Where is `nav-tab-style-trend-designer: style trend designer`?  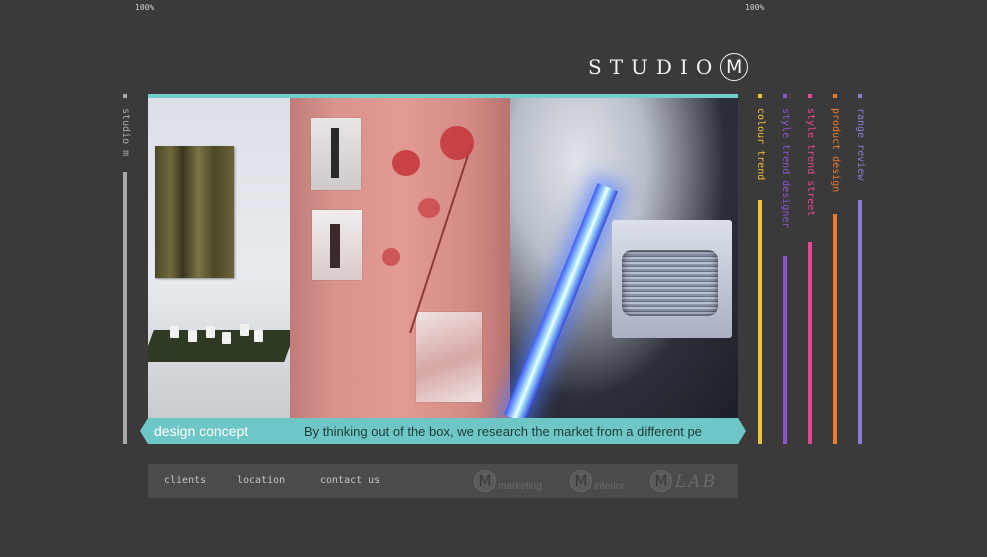
nav-tab-style-trend-designer: style trend designer is located at coordinates (785, 269).